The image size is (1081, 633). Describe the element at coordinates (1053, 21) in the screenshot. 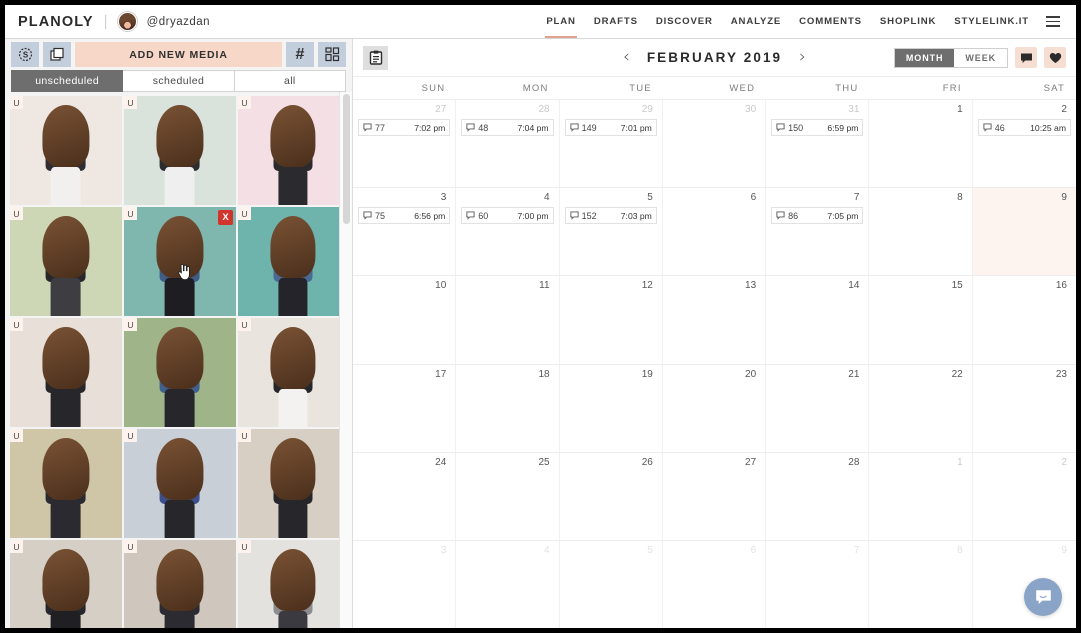

I see `hamburger-icon` at that location.